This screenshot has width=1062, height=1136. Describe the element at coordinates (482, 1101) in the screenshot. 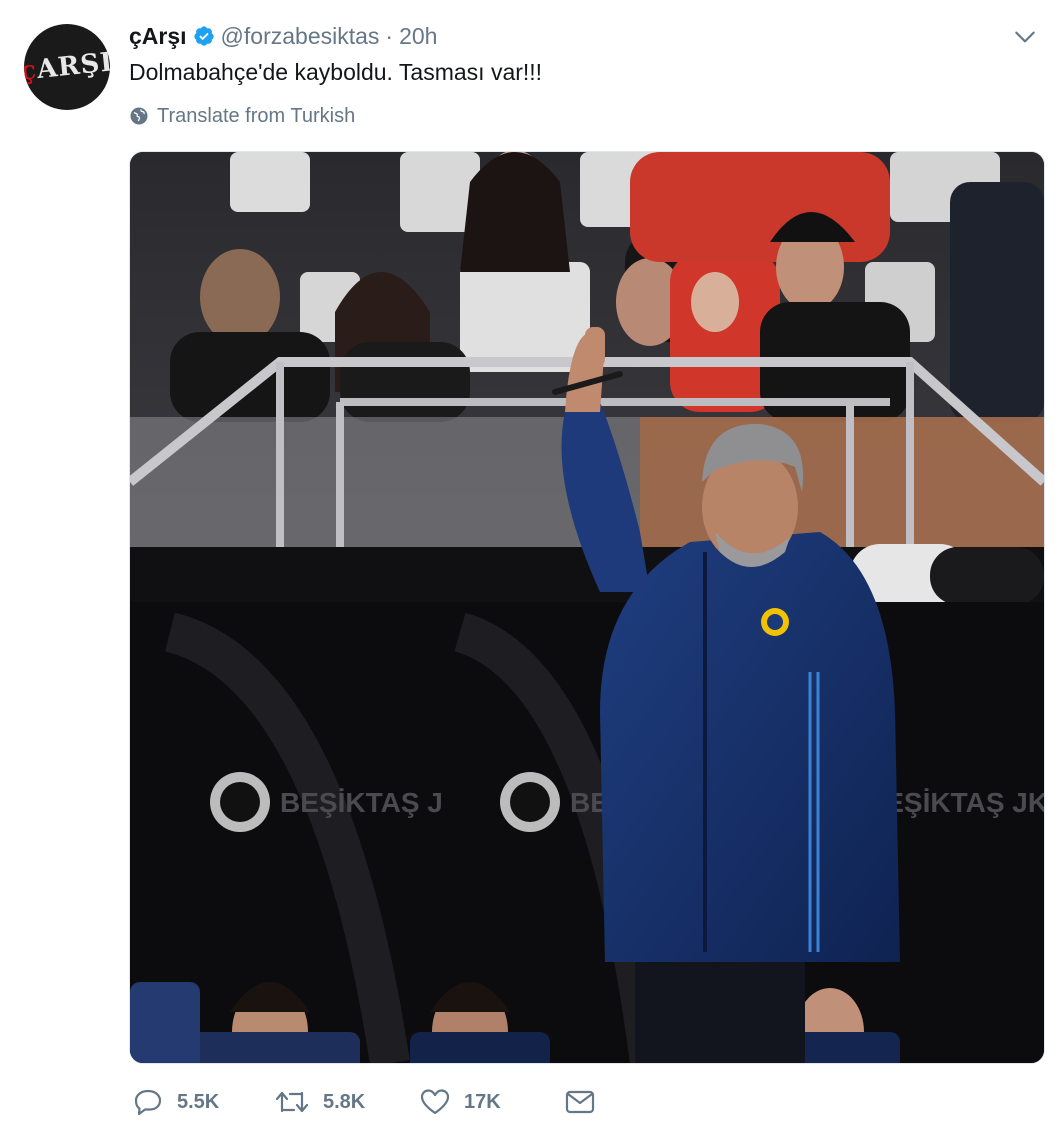

I see `like-count: 17K` at that location.